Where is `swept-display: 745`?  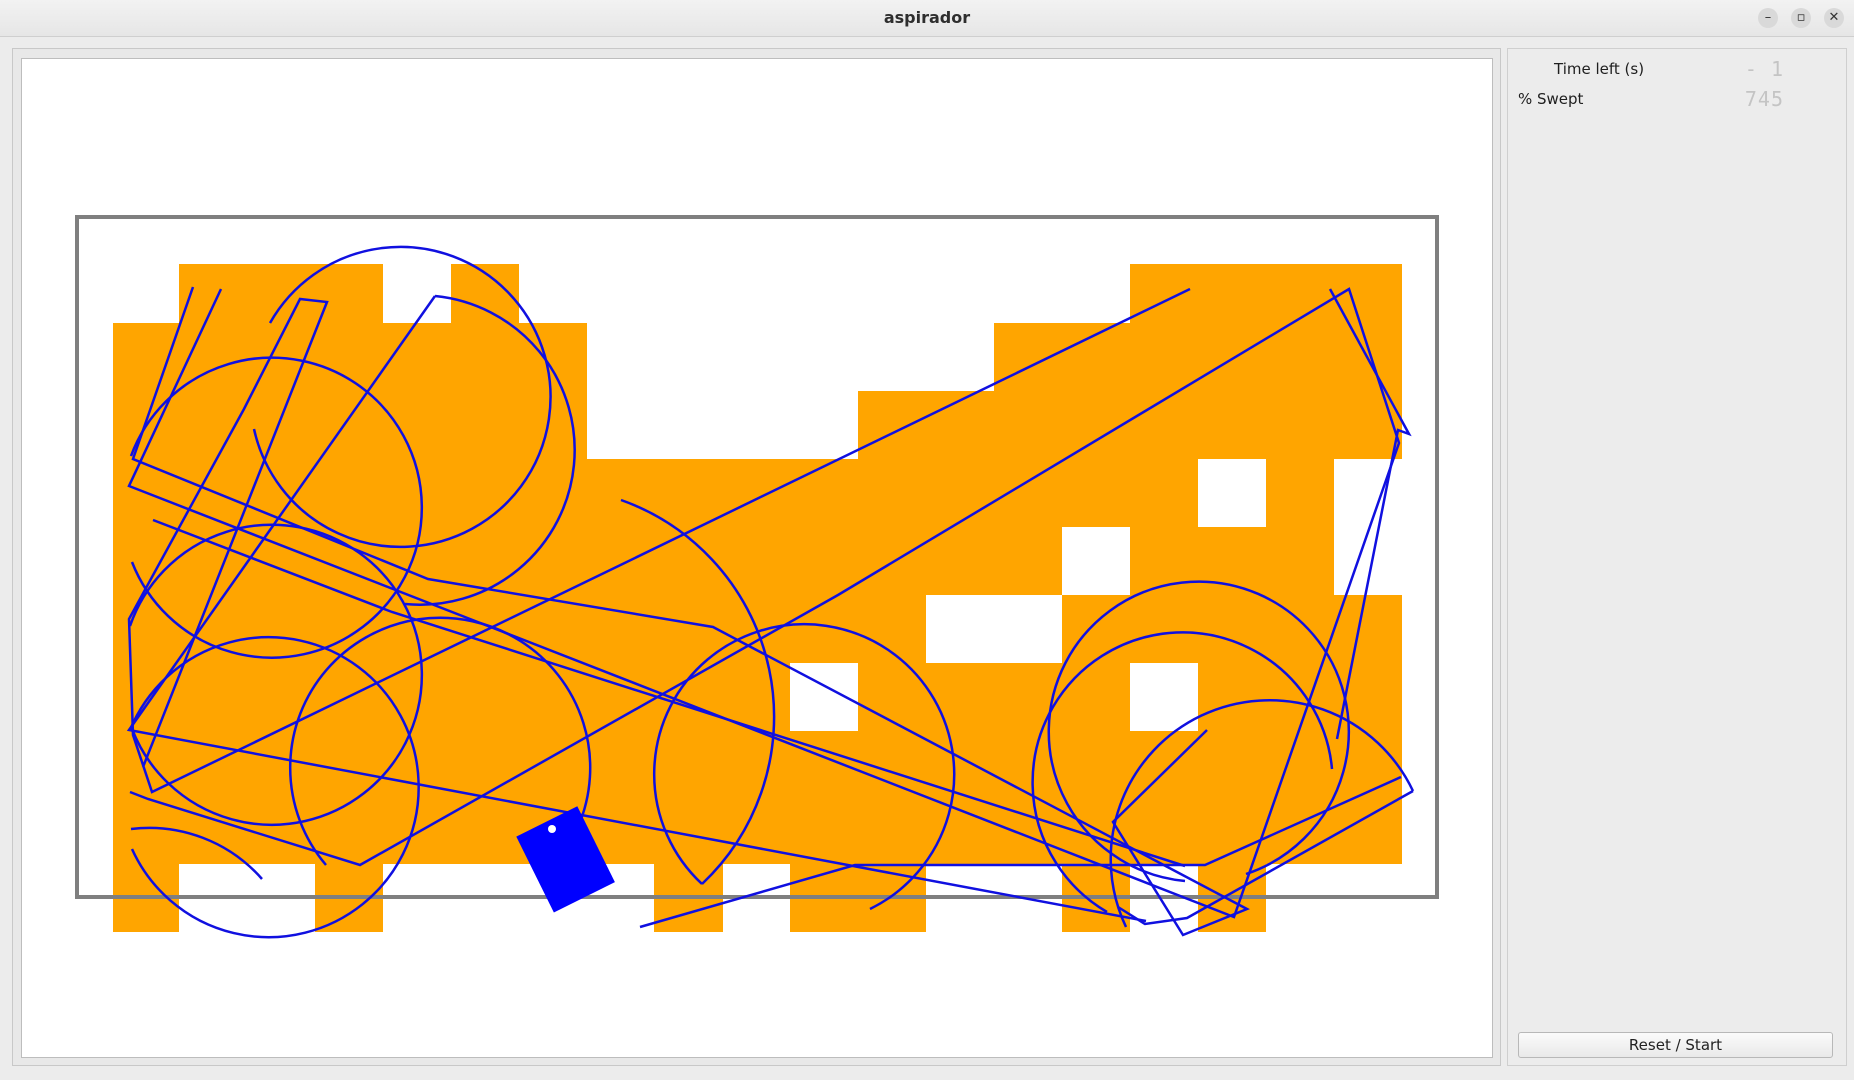 swept-display: 745 is located at coordinates (1764, 99).